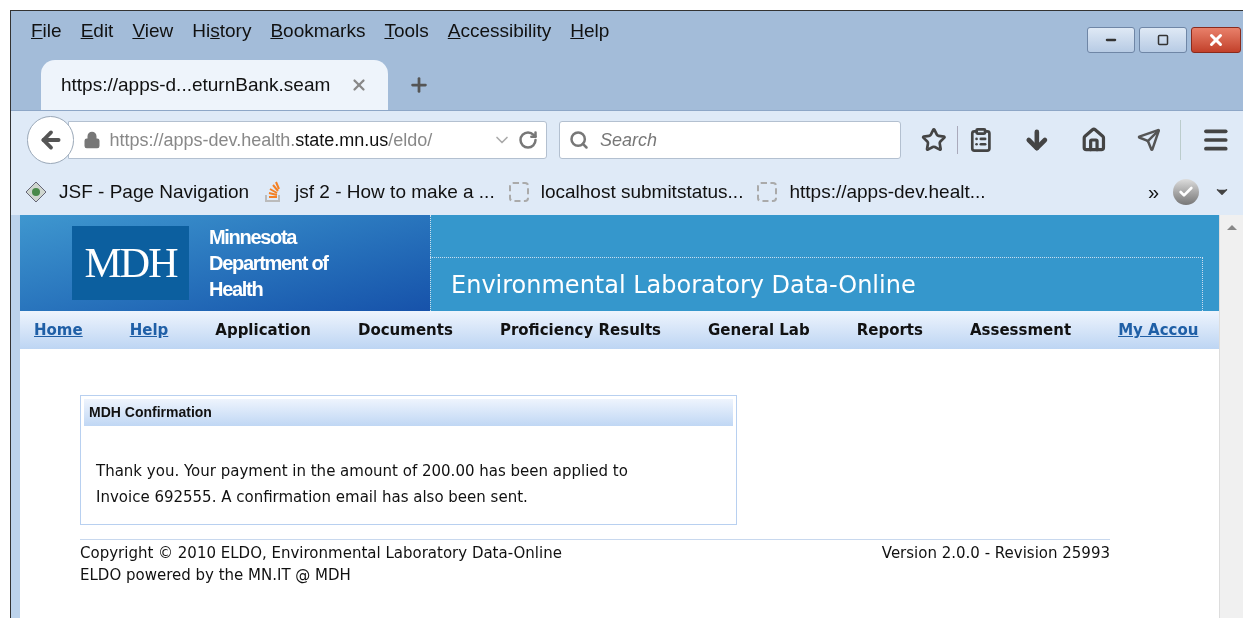 This screenshot has width=1243, height=618. Describe the element at coordinates (149, 330) in the screenshot. I see `nav-link: Help` at that location.